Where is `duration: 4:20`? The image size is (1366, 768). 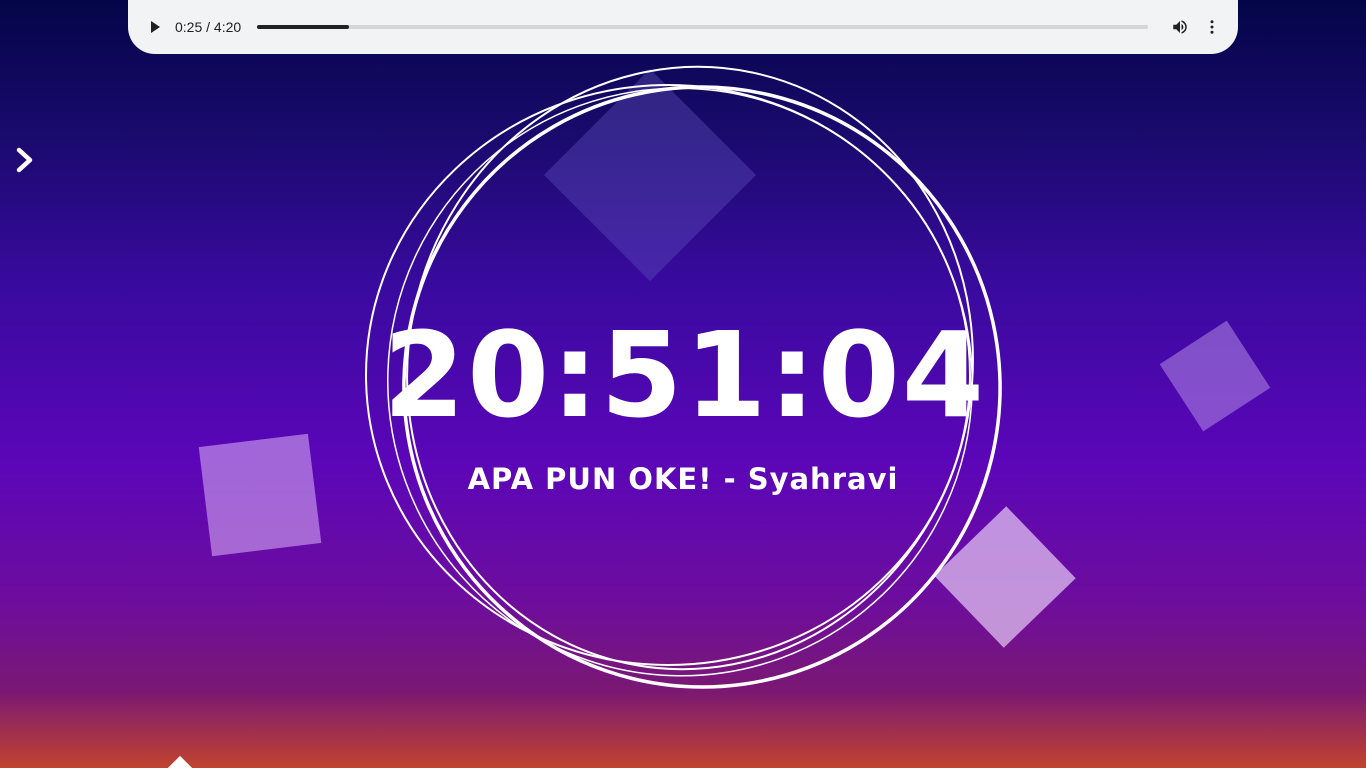
duration: 4:20 is located at coordinates (227, 27).